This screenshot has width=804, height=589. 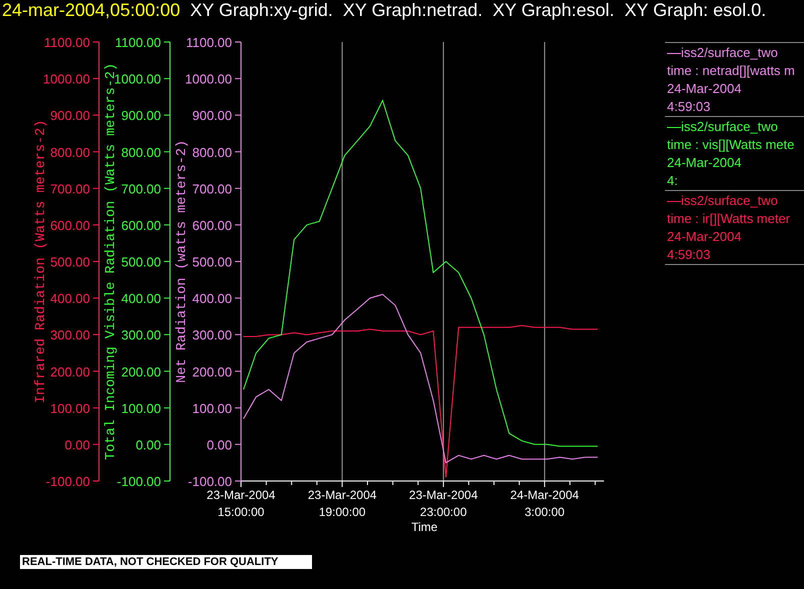 What do you see at coordinates (731, 70) in the screenshot?
I see `legend-variable: time : netrad[][watts m` at bounding box center [731, 70].